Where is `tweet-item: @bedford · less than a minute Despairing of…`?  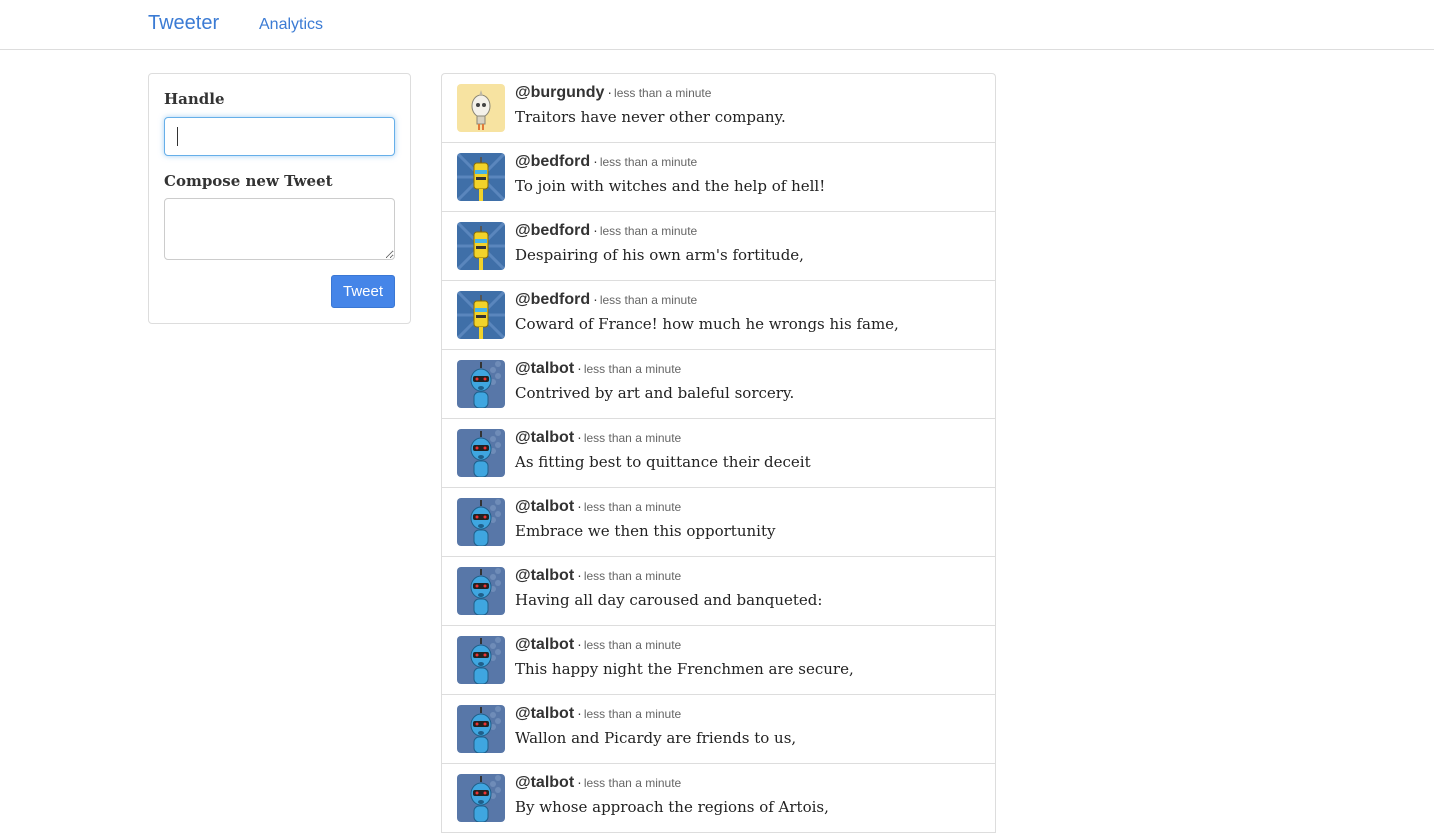 tweet-item: @bedford · less than a minute Despairing of… is located at coordinates (718, 246).